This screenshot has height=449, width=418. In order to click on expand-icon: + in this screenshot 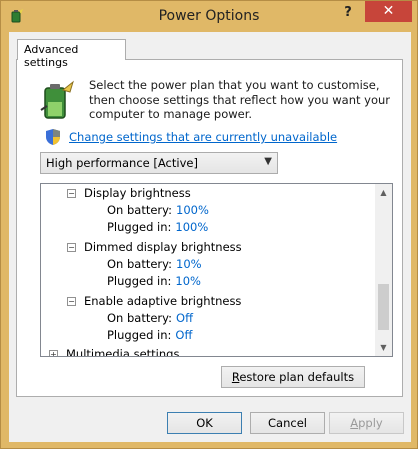, I will do `click(53, 353)`.